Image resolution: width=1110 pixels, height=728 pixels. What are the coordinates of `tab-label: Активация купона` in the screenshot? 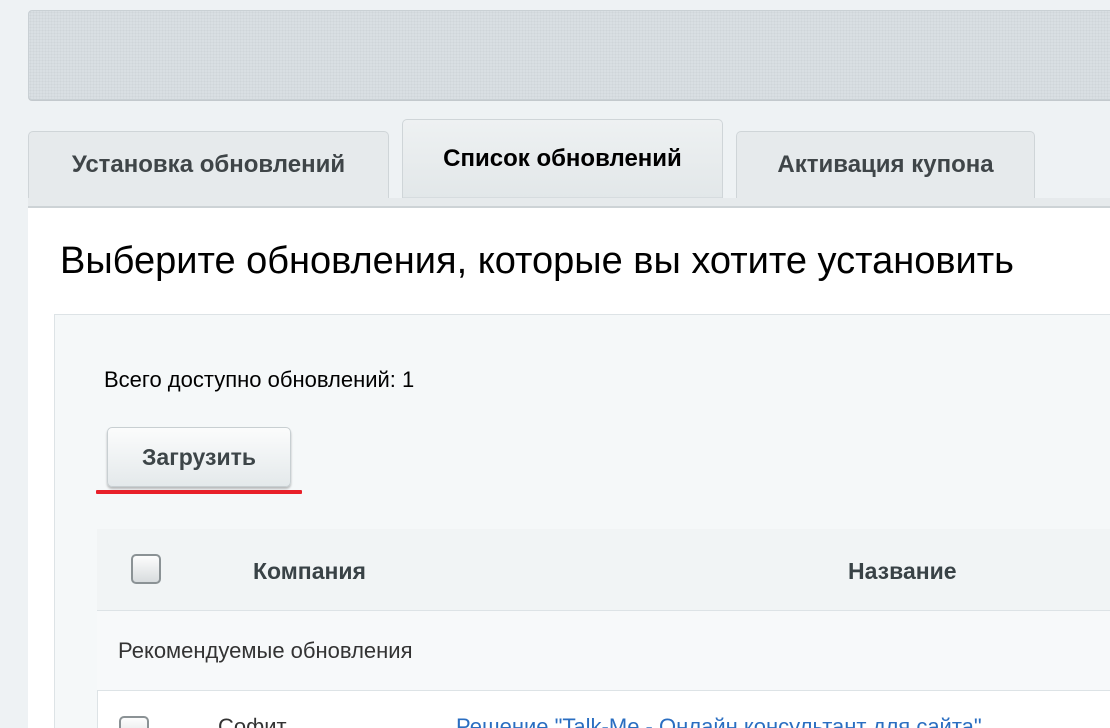 It's located at (885, 164).